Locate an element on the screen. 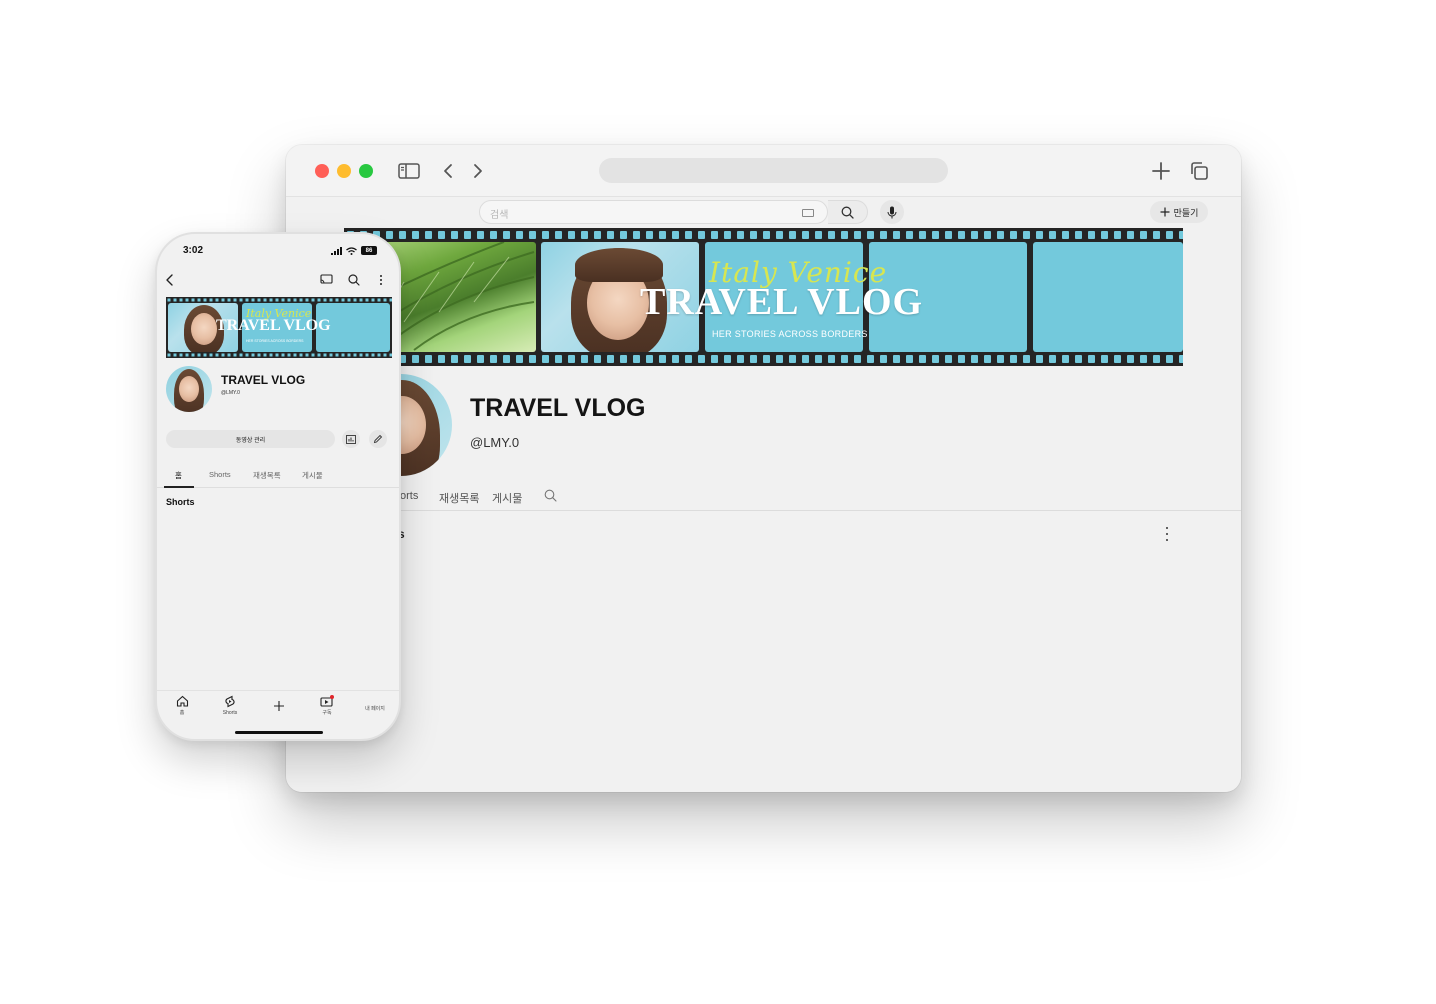 Image resolution: width=1436 pixels, height=1004 pixels. tab-search-icon is located at coordinates (550, 498).